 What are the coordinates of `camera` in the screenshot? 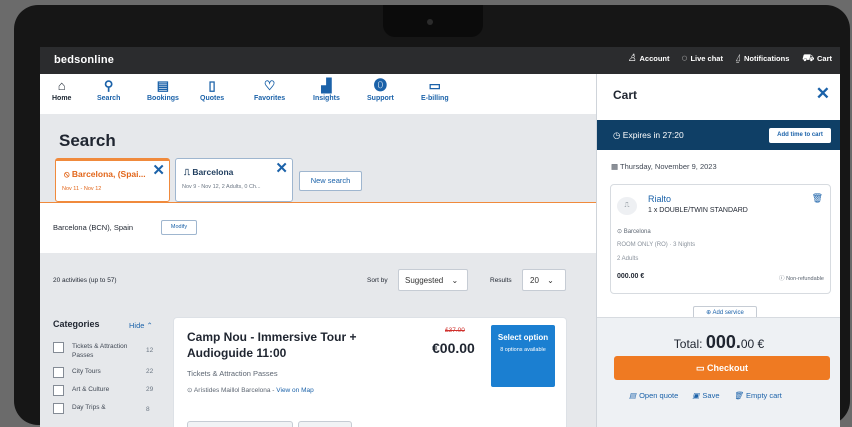 It's located at (430, 22).